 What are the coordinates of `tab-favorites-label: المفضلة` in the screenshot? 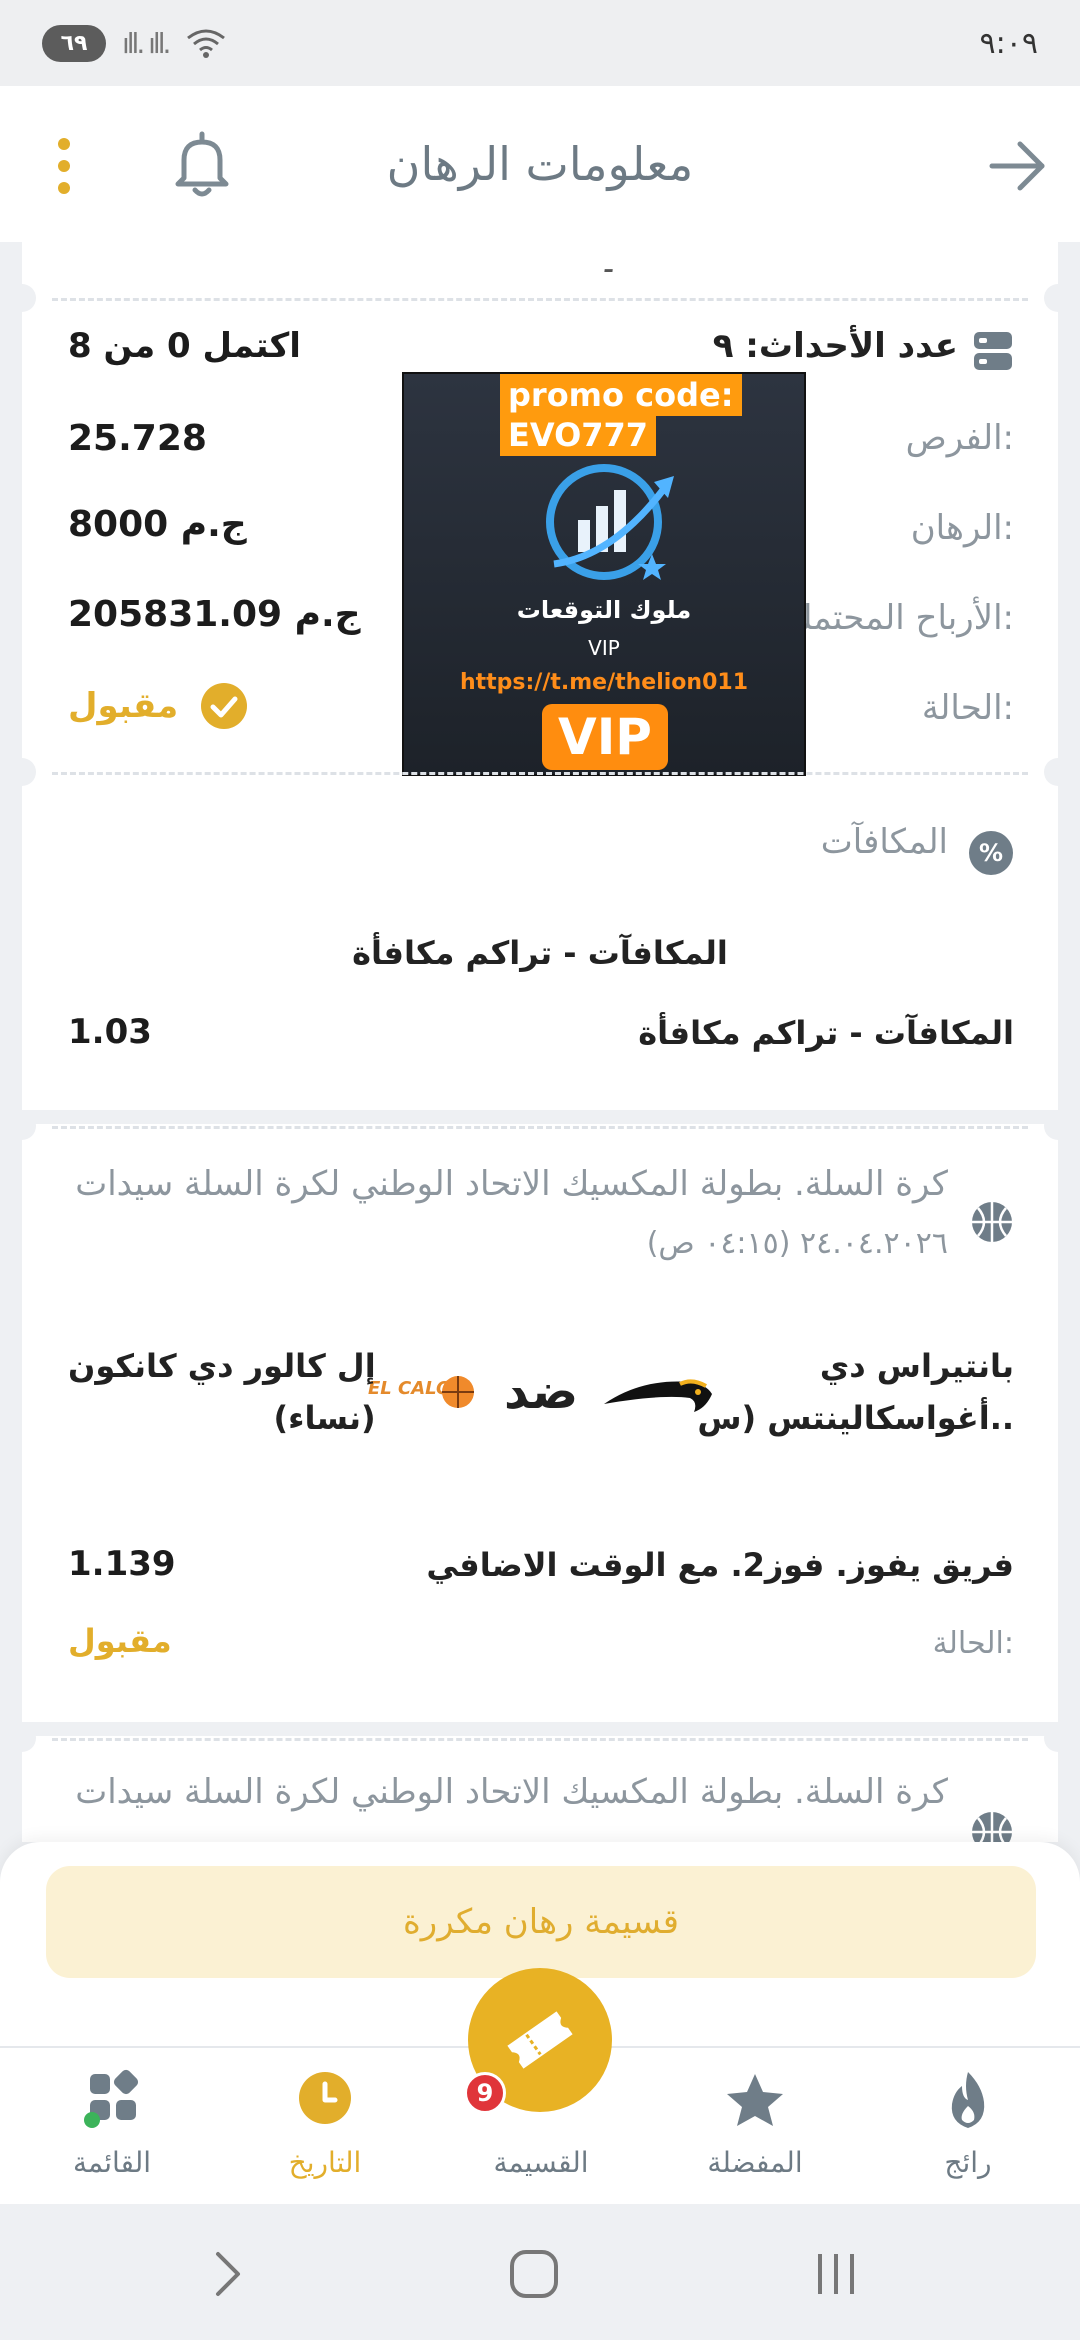 It's located at (755, 2162).